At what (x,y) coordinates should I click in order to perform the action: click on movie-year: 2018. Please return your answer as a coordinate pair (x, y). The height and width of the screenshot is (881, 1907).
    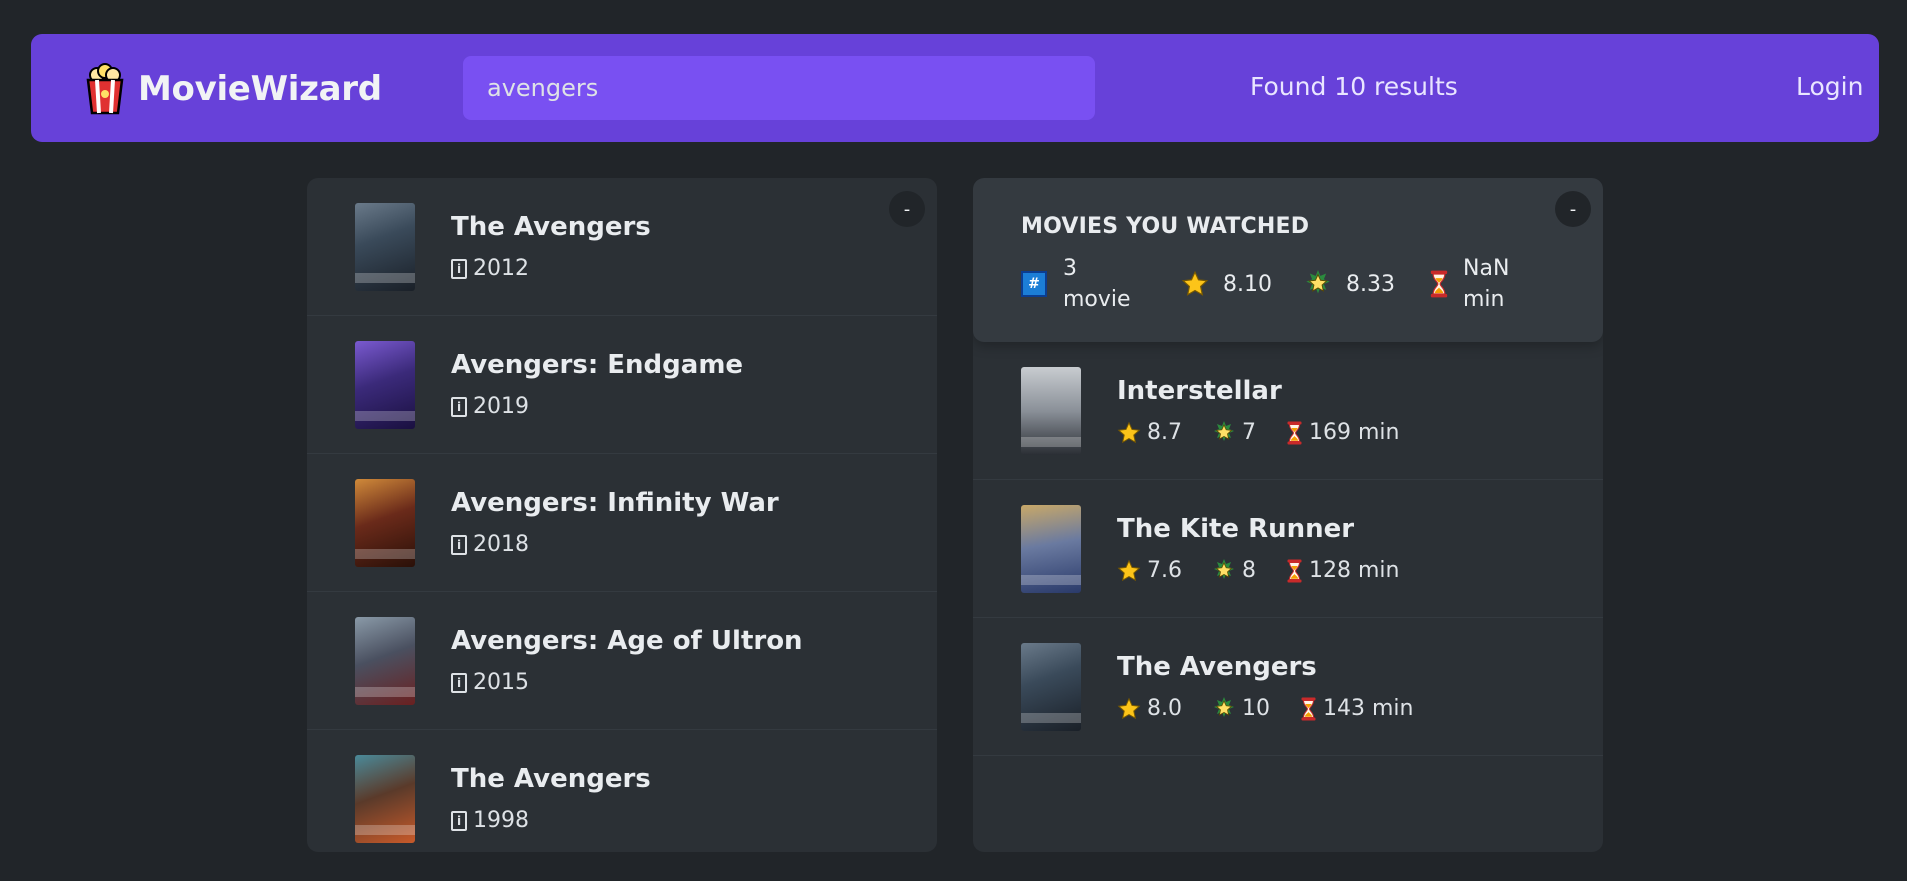
    Looking at the image, I should click on (501, 544).